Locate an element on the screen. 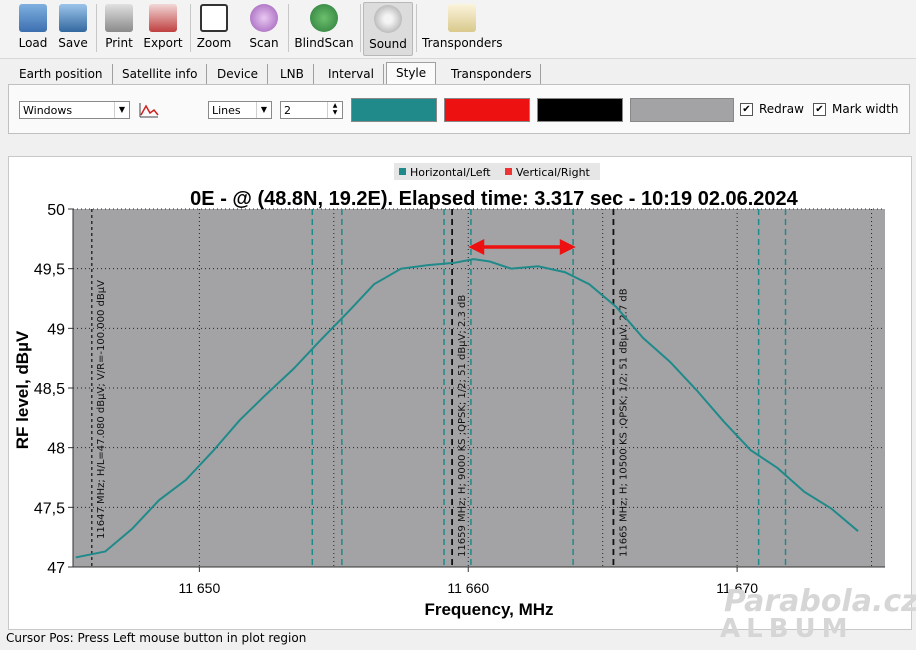 This screenshot has width=916, height=650. notepad-icon is located at coordinates (462, 18).